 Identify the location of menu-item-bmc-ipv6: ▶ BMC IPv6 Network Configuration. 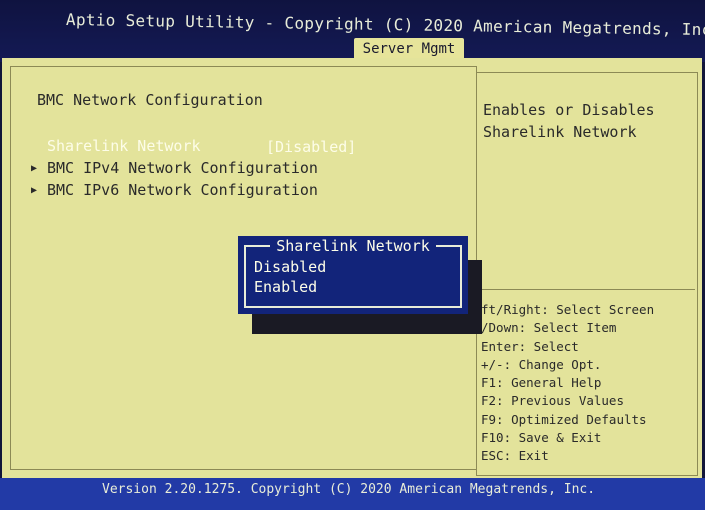
(174, 190).